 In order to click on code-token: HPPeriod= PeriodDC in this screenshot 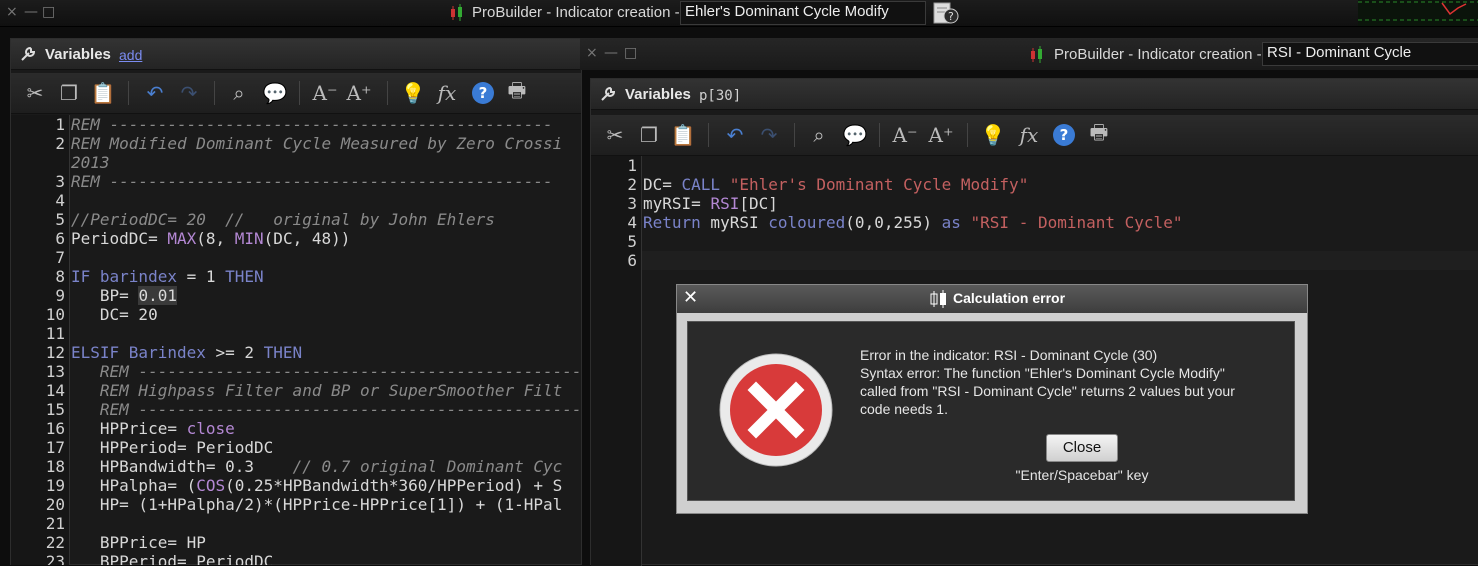, I will do `click(172, 447)`.